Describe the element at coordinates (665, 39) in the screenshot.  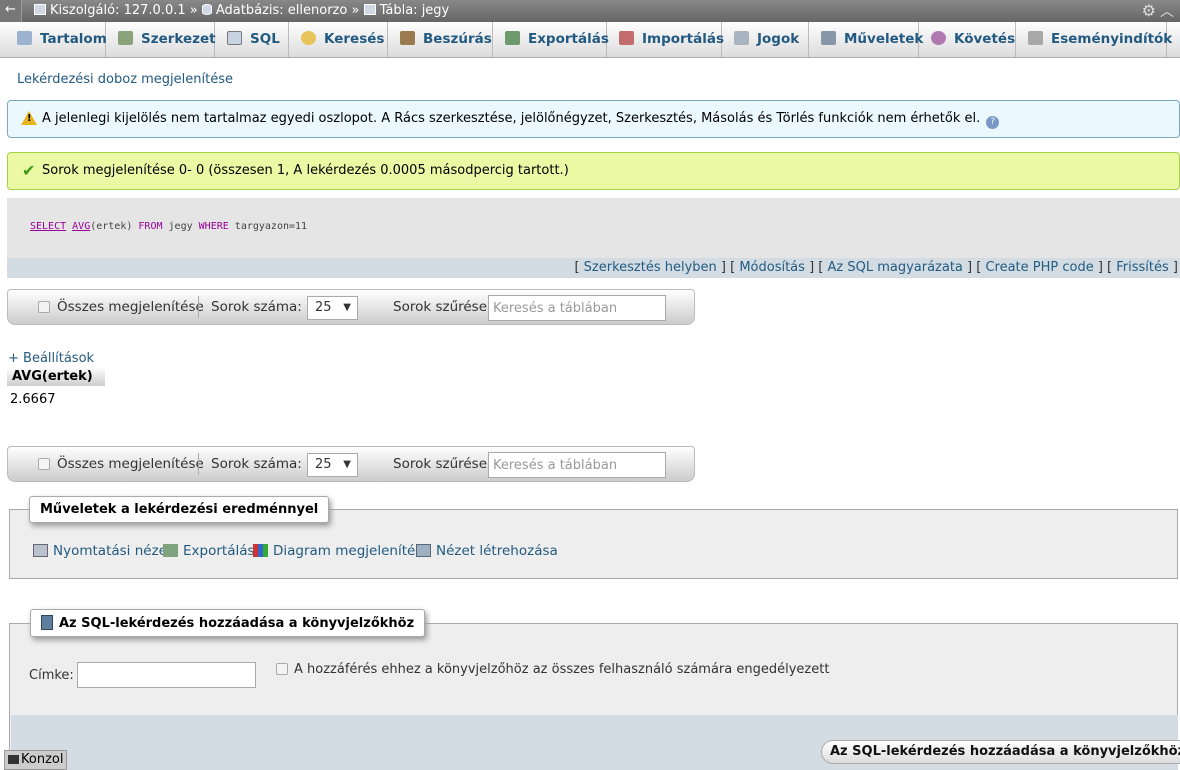
I see `tab-import: Importálás` at that location.